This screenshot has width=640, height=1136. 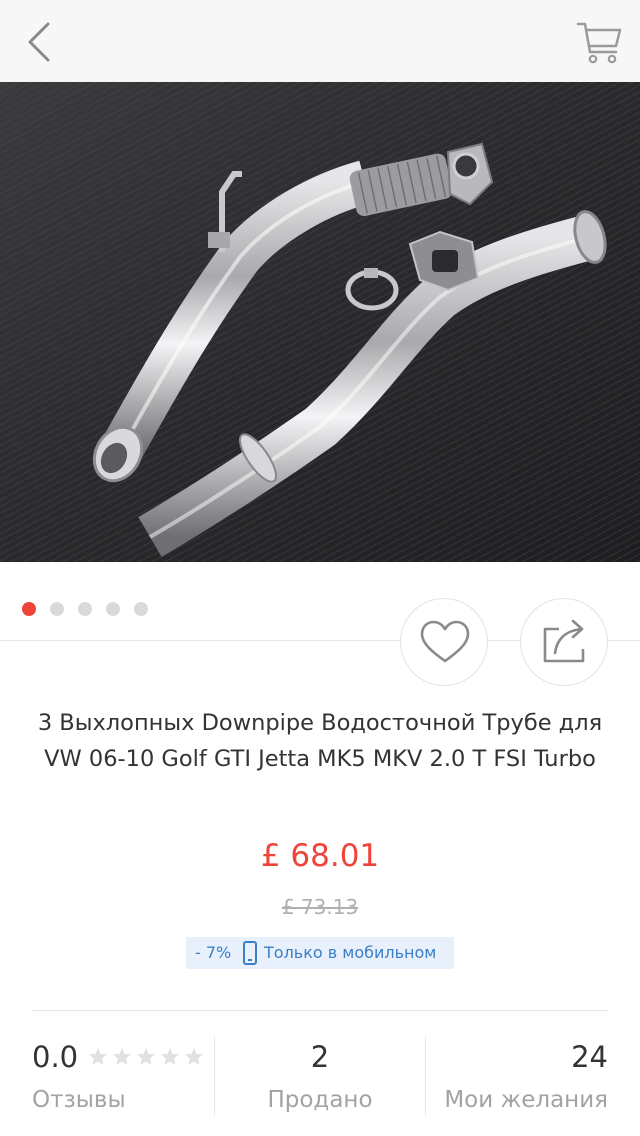 What do you see at coordinates (320, 1057) in the screenshot?
I see `sold-value: 2` at bounding box center [320, 1057].